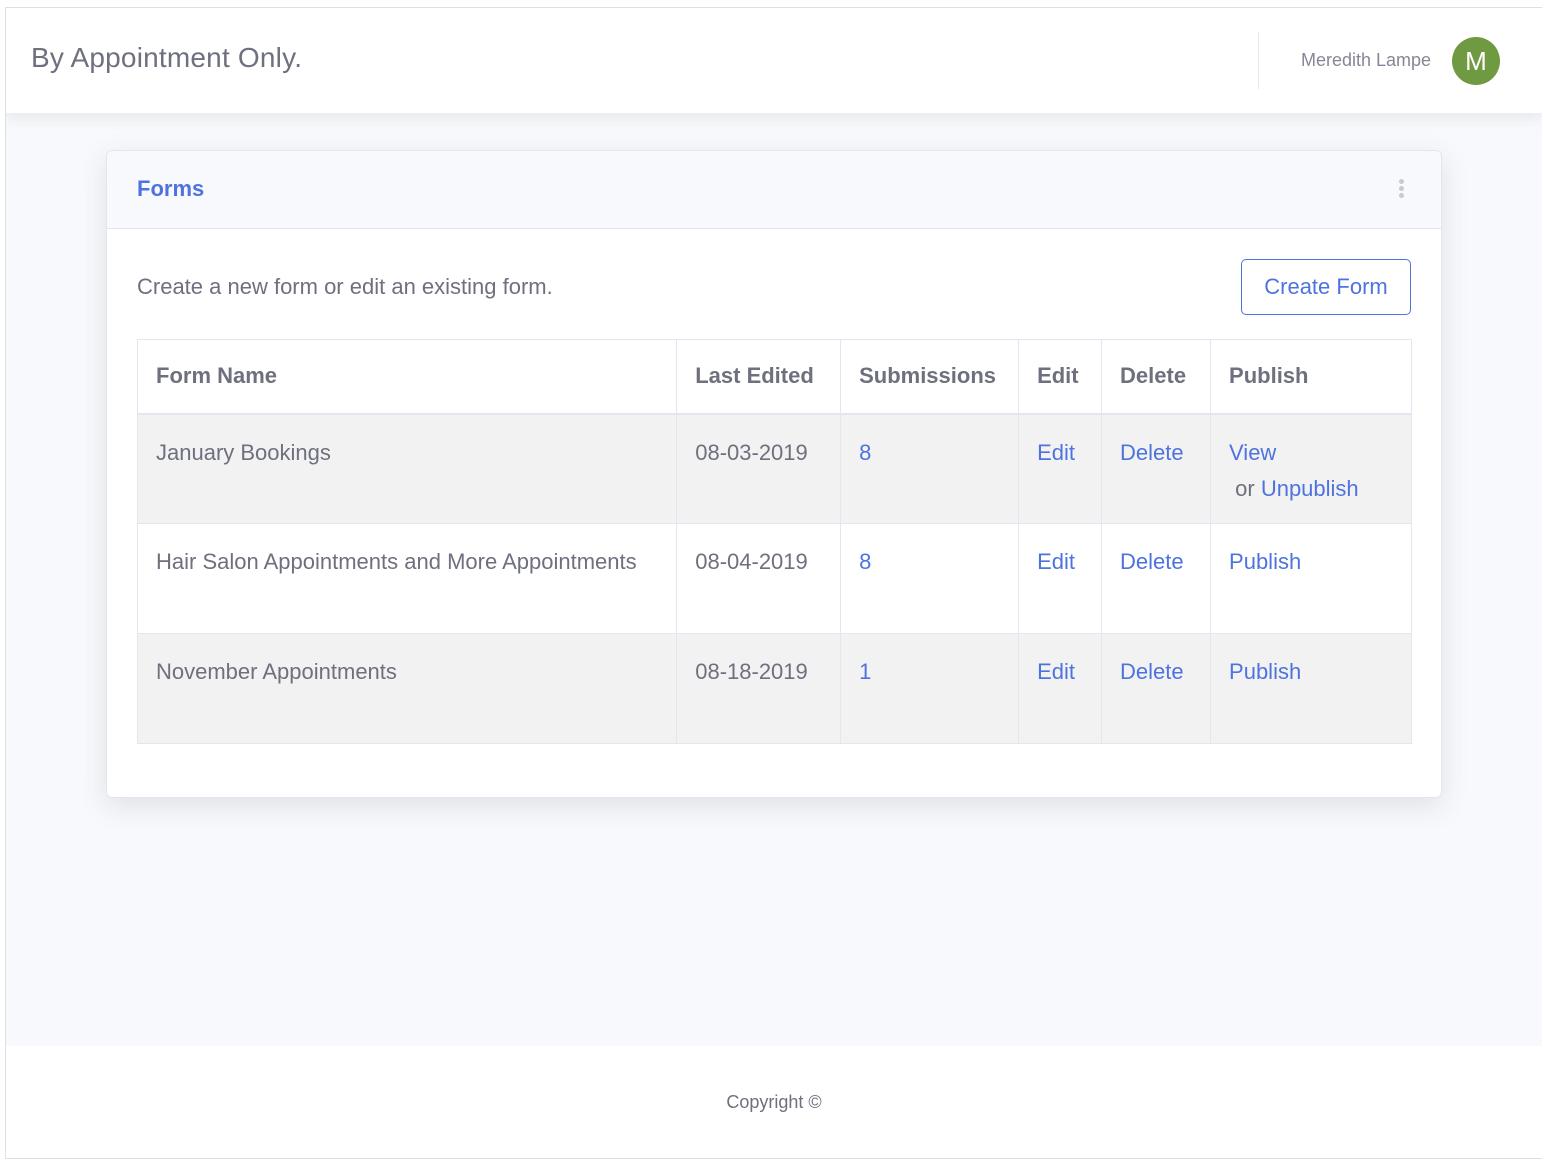  I want to click on column-header-publish: Publish, so click(1311, 377).